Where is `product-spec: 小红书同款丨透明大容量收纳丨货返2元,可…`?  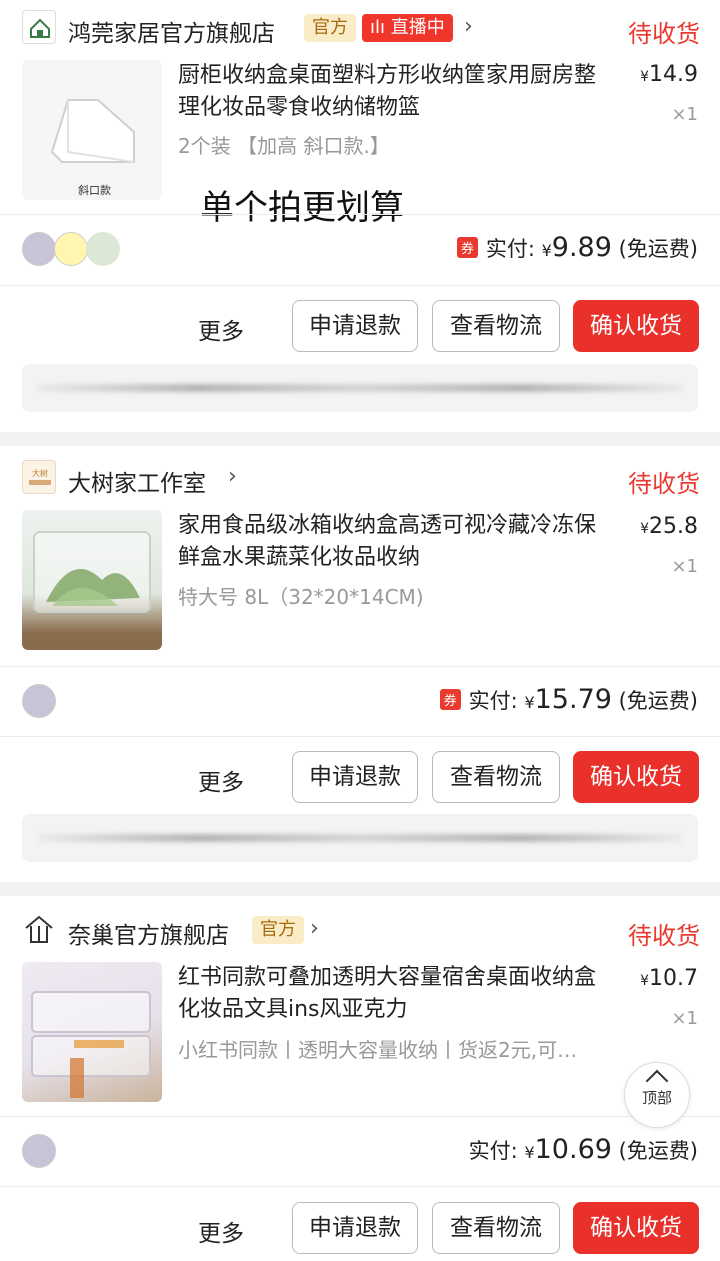
product-spec: 小红书同款丨透明大容量收纳丨货返2元,可… is located at coordinates (378, 1050).